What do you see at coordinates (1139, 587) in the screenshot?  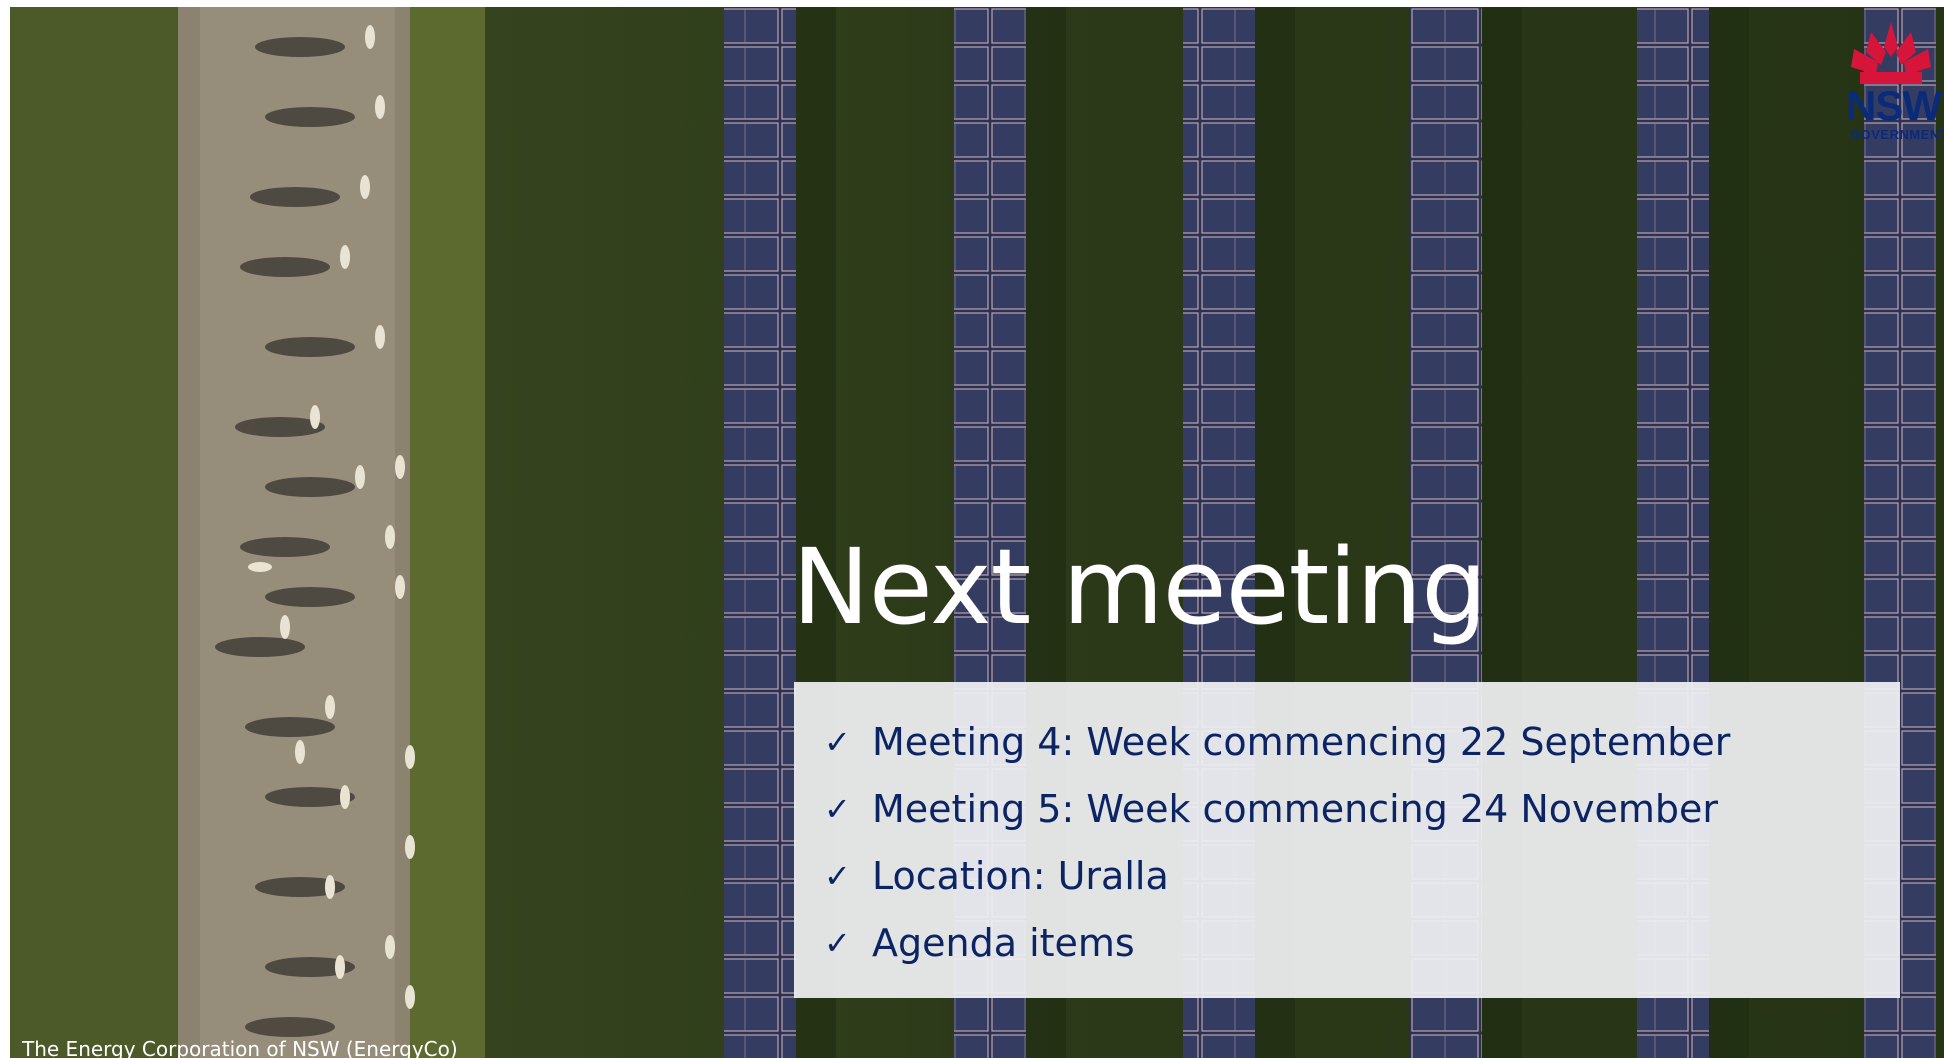 I see `slide-title: Next meeting` at bounding box center [1139, 587].